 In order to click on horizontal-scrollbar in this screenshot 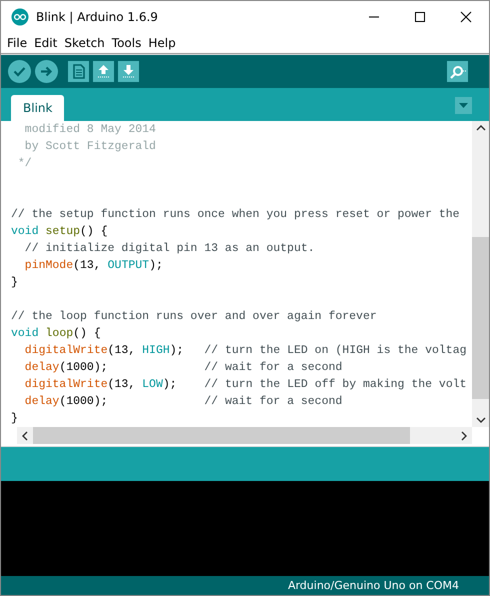, I will do `click(244, 435)`.